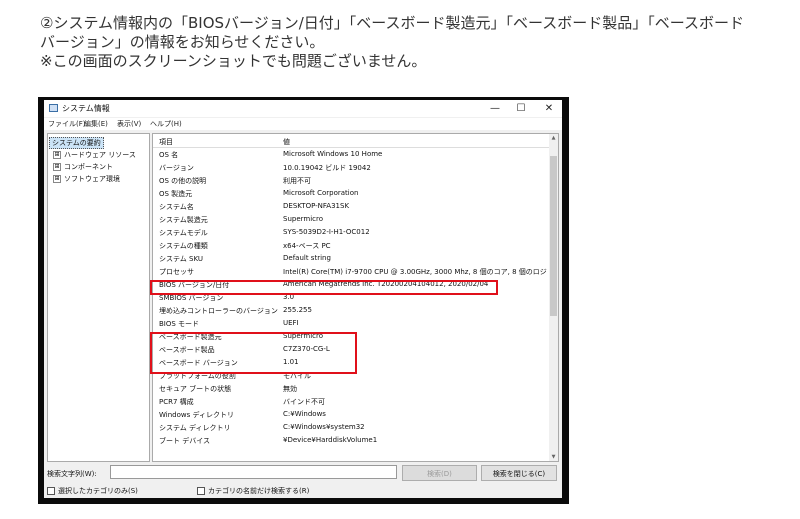 Image resolution: width=800 pixels, height=519 pixels. What do you see at coordinates (183, 233) in the screenshot?
I see `row-item-name: システムモデル` at bounding box center [183, 233].